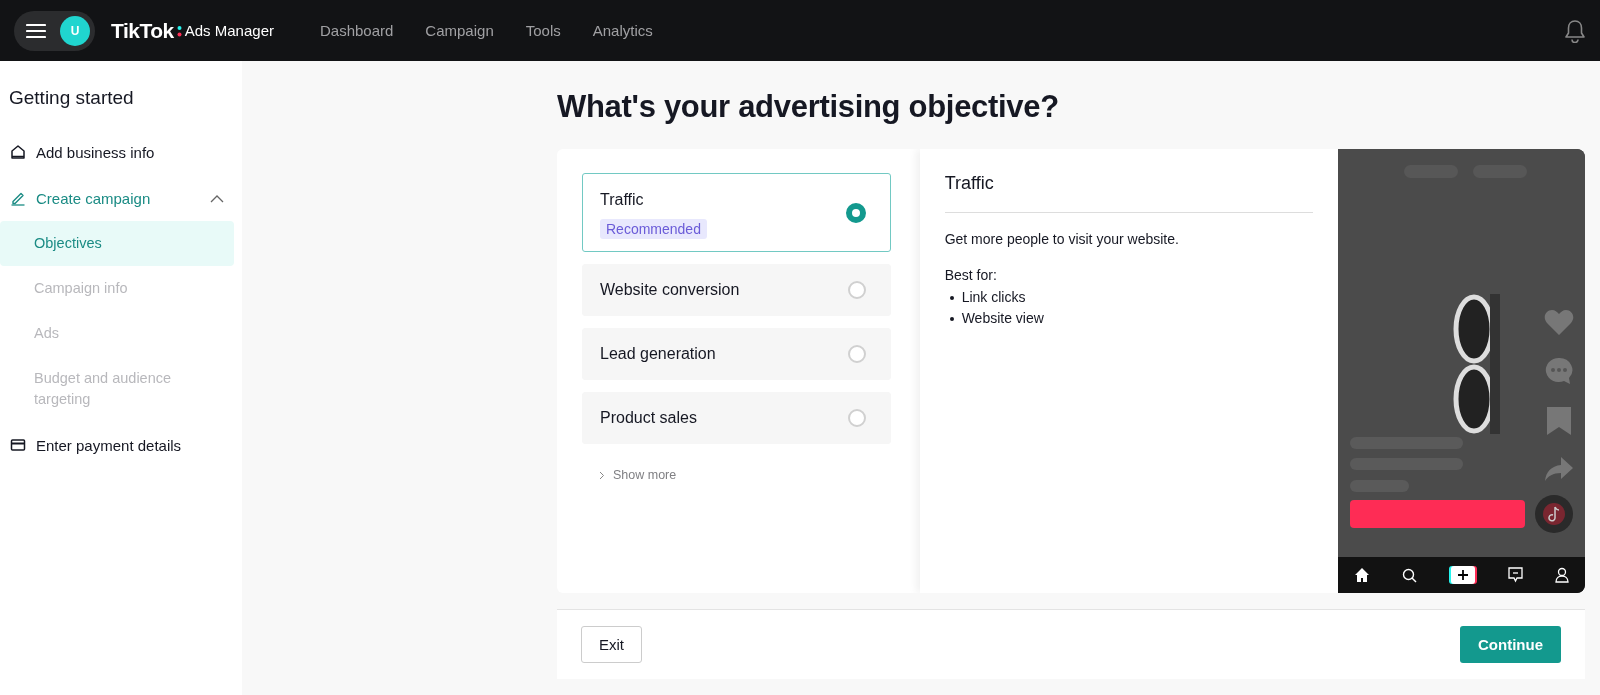 The width and height of the screenshot is (1600, 695). What do you see at coordinates (658, 354) in the screenshot?
I see `objective-label: Lead generation` at bounding box center [658, 354].